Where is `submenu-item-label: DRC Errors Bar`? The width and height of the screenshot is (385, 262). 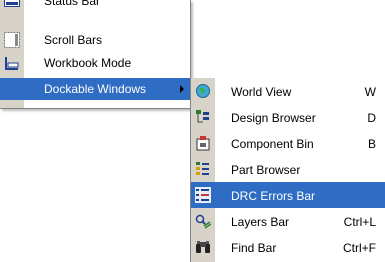
submenu-item-label: DRC Errors Bar is located at coordinates (273, 196).